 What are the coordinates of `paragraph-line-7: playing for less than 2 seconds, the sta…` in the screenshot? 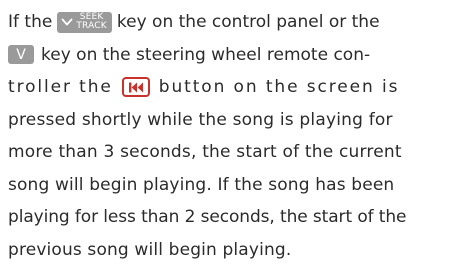 It's located at (225, 217).